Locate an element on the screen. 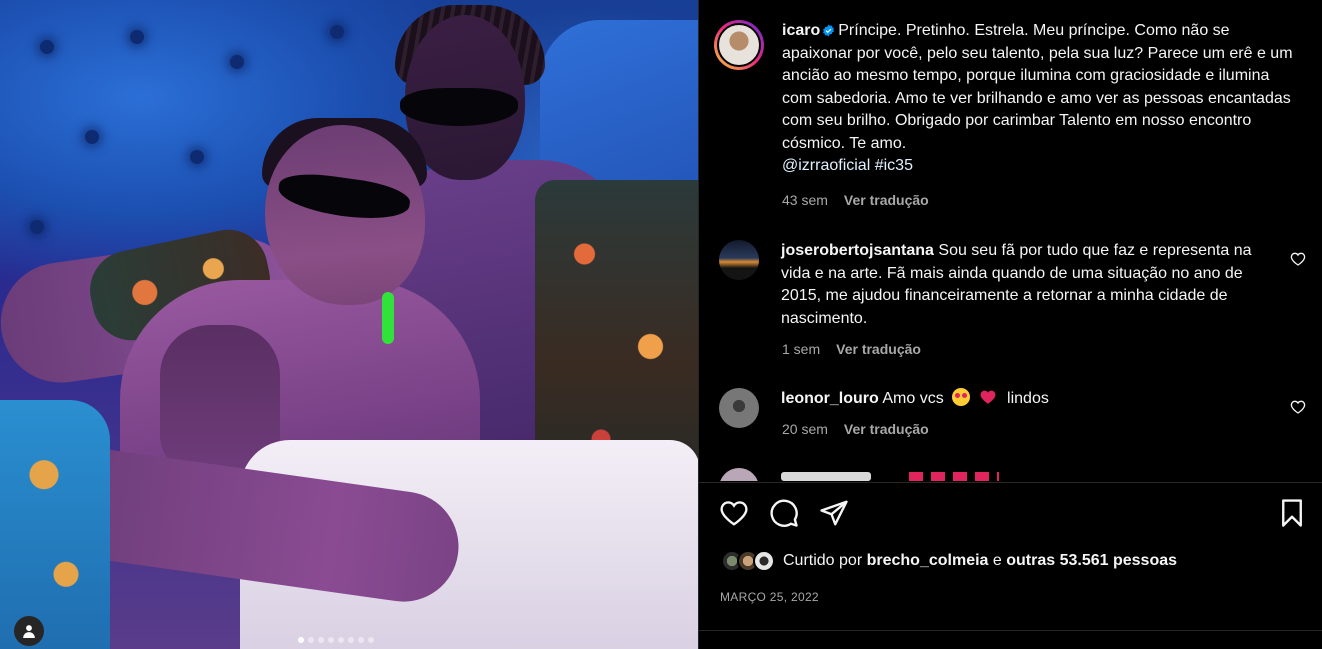 Image resolution: width=1322 pixels, height=649 pixels. likes-joiner: e is located at coordinates (997, 560).